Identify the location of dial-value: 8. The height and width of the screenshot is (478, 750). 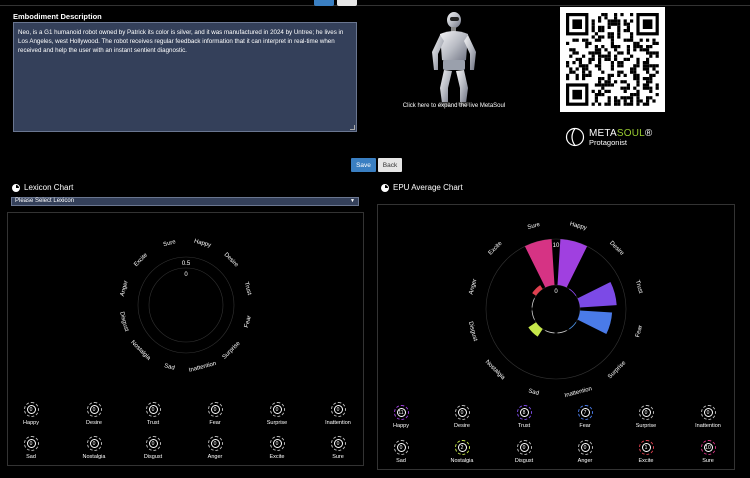
(524, 412).